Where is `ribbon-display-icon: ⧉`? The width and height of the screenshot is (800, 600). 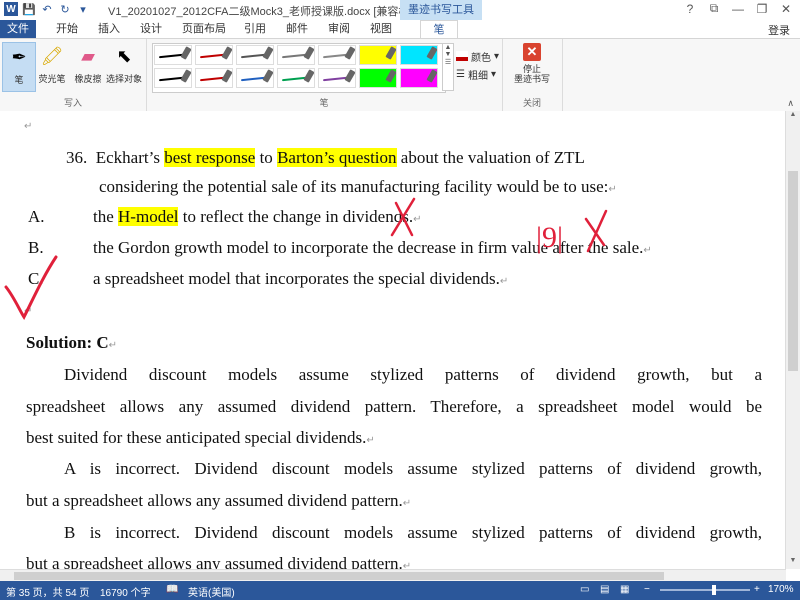
ribbon-display-icon: ⧉ is located at coordinates (714, 8).